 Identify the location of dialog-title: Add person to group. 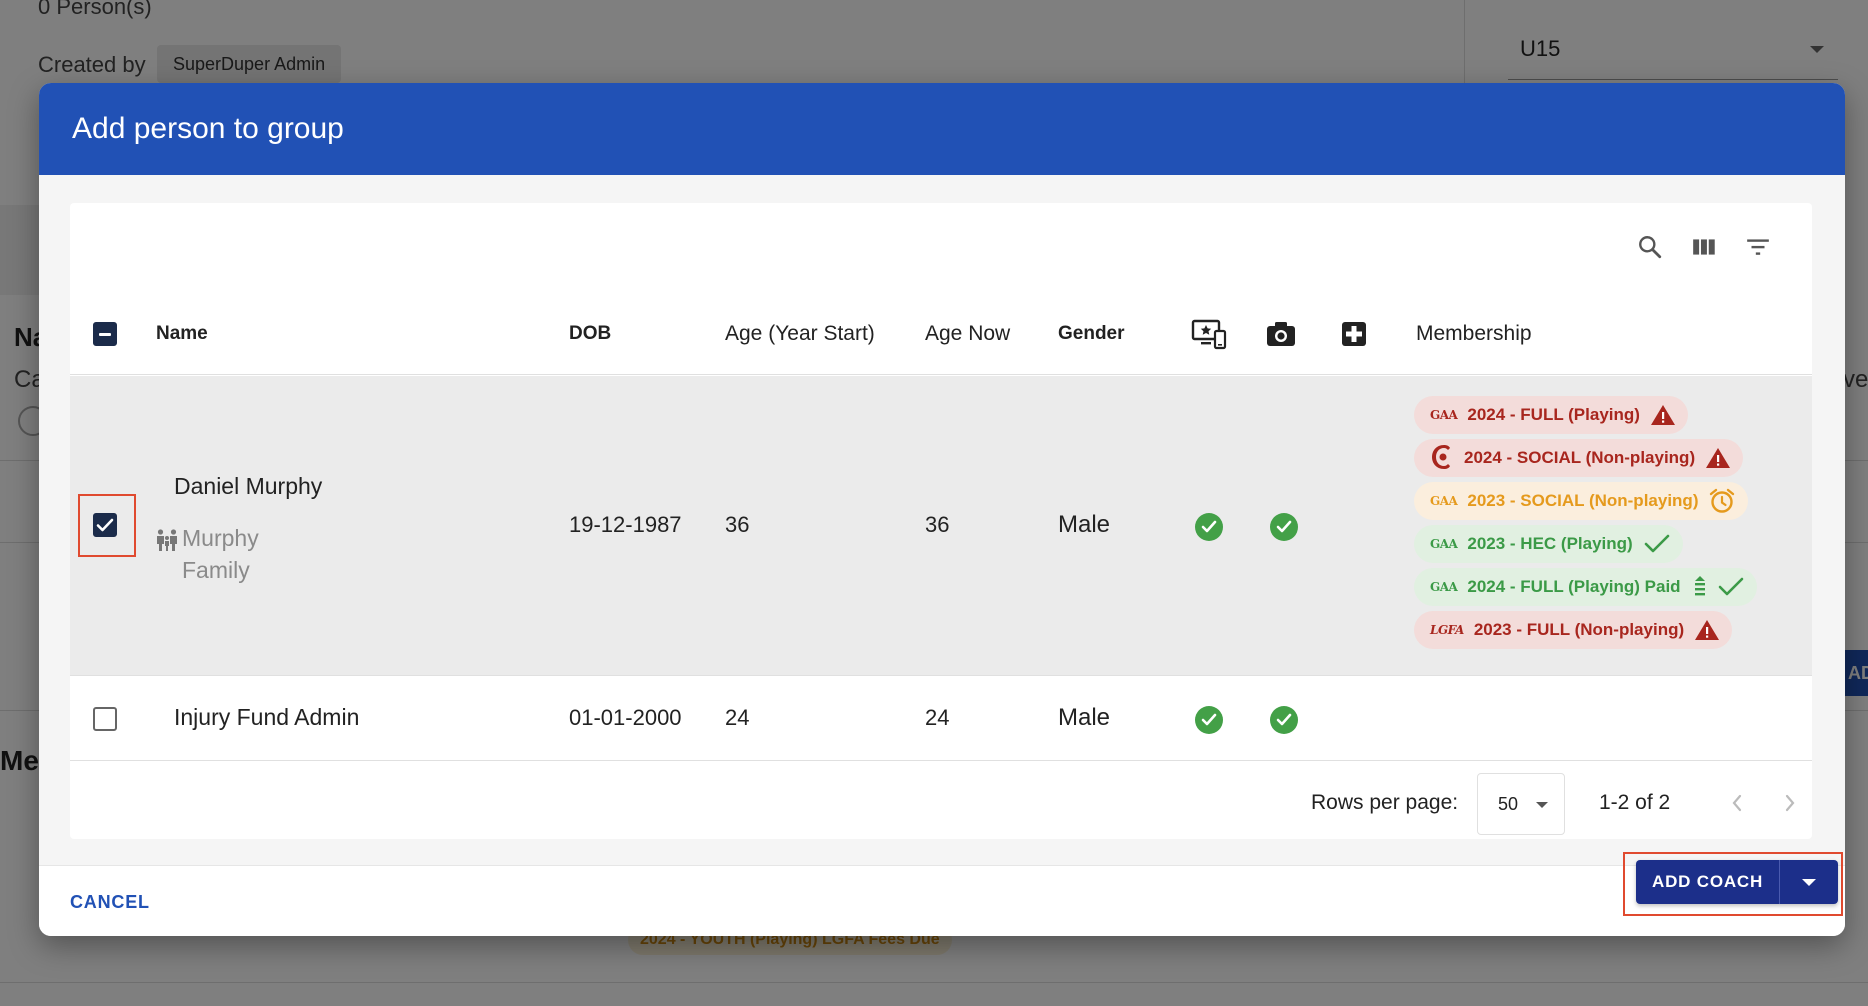
(942, 129).